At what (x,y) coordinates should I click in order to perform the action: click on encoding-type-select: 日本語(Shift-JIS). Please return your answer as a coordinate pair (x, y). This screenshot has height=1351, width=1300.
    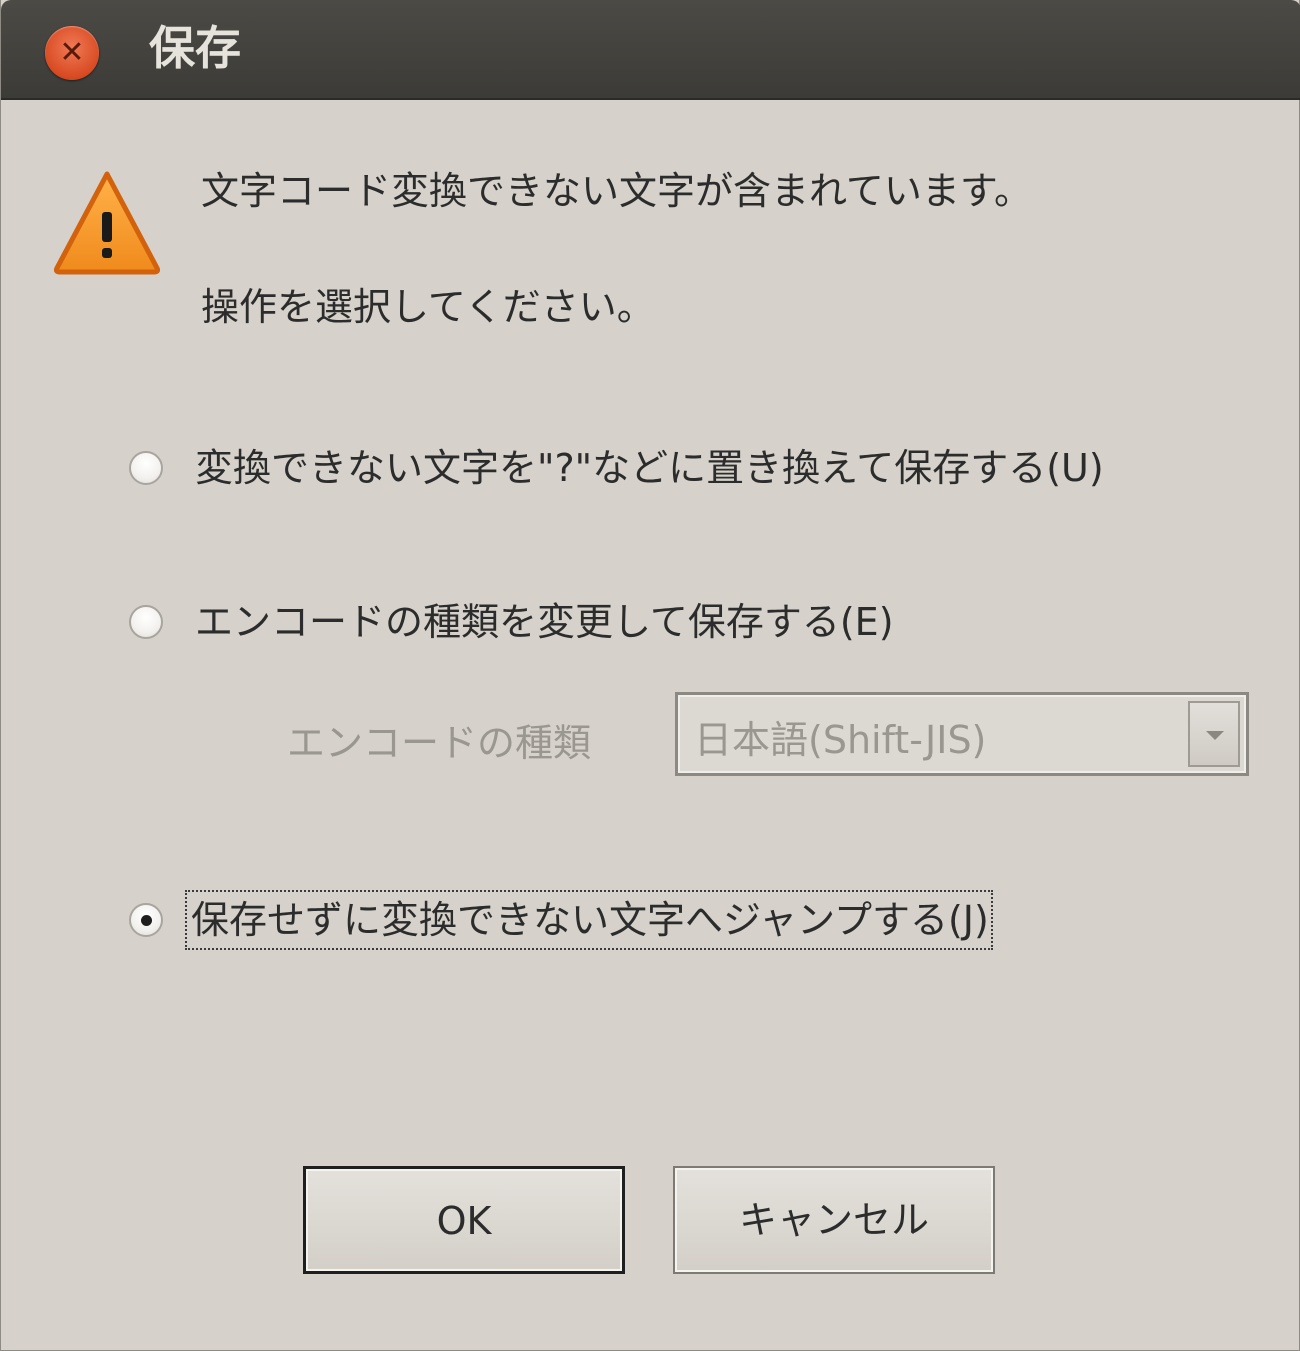
    Looking at the image, I should click on (962, 734).